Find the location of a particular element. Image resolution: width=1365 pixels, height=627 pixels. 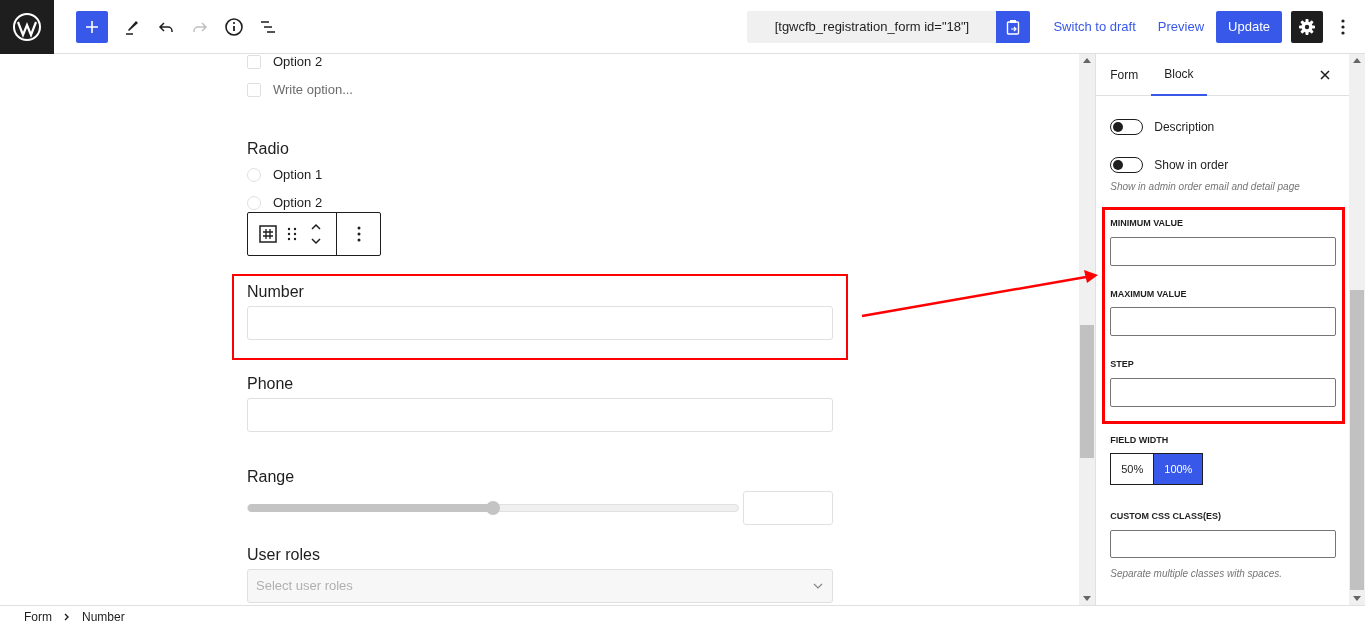

field-label: Radio is located at coordinates (268, 149).